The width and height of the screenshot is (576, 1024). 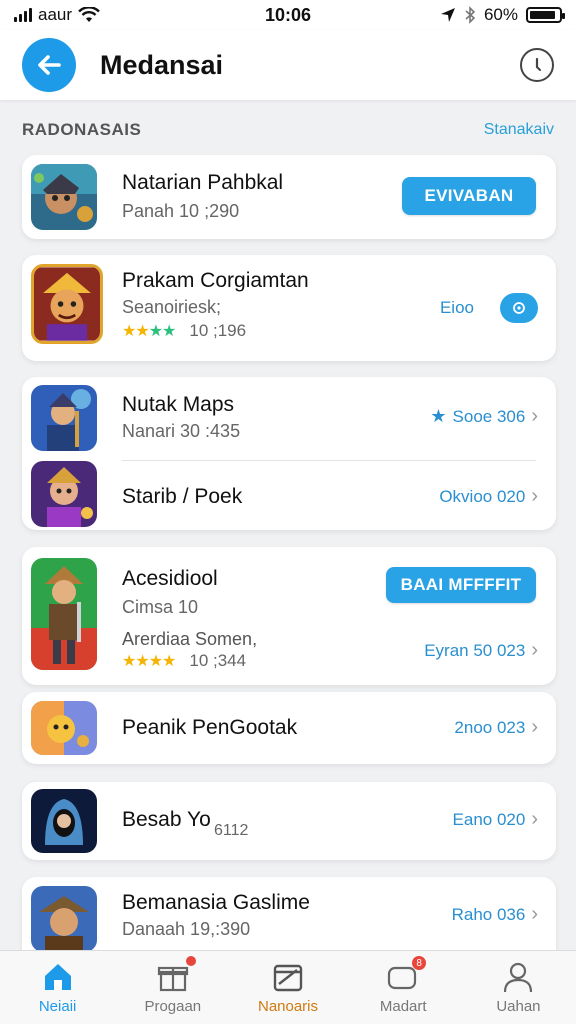 I want to click on bottom-nav: Neiaii Progaan Nanoaris 8 Madart Uahan, so click(x=288, y=987).